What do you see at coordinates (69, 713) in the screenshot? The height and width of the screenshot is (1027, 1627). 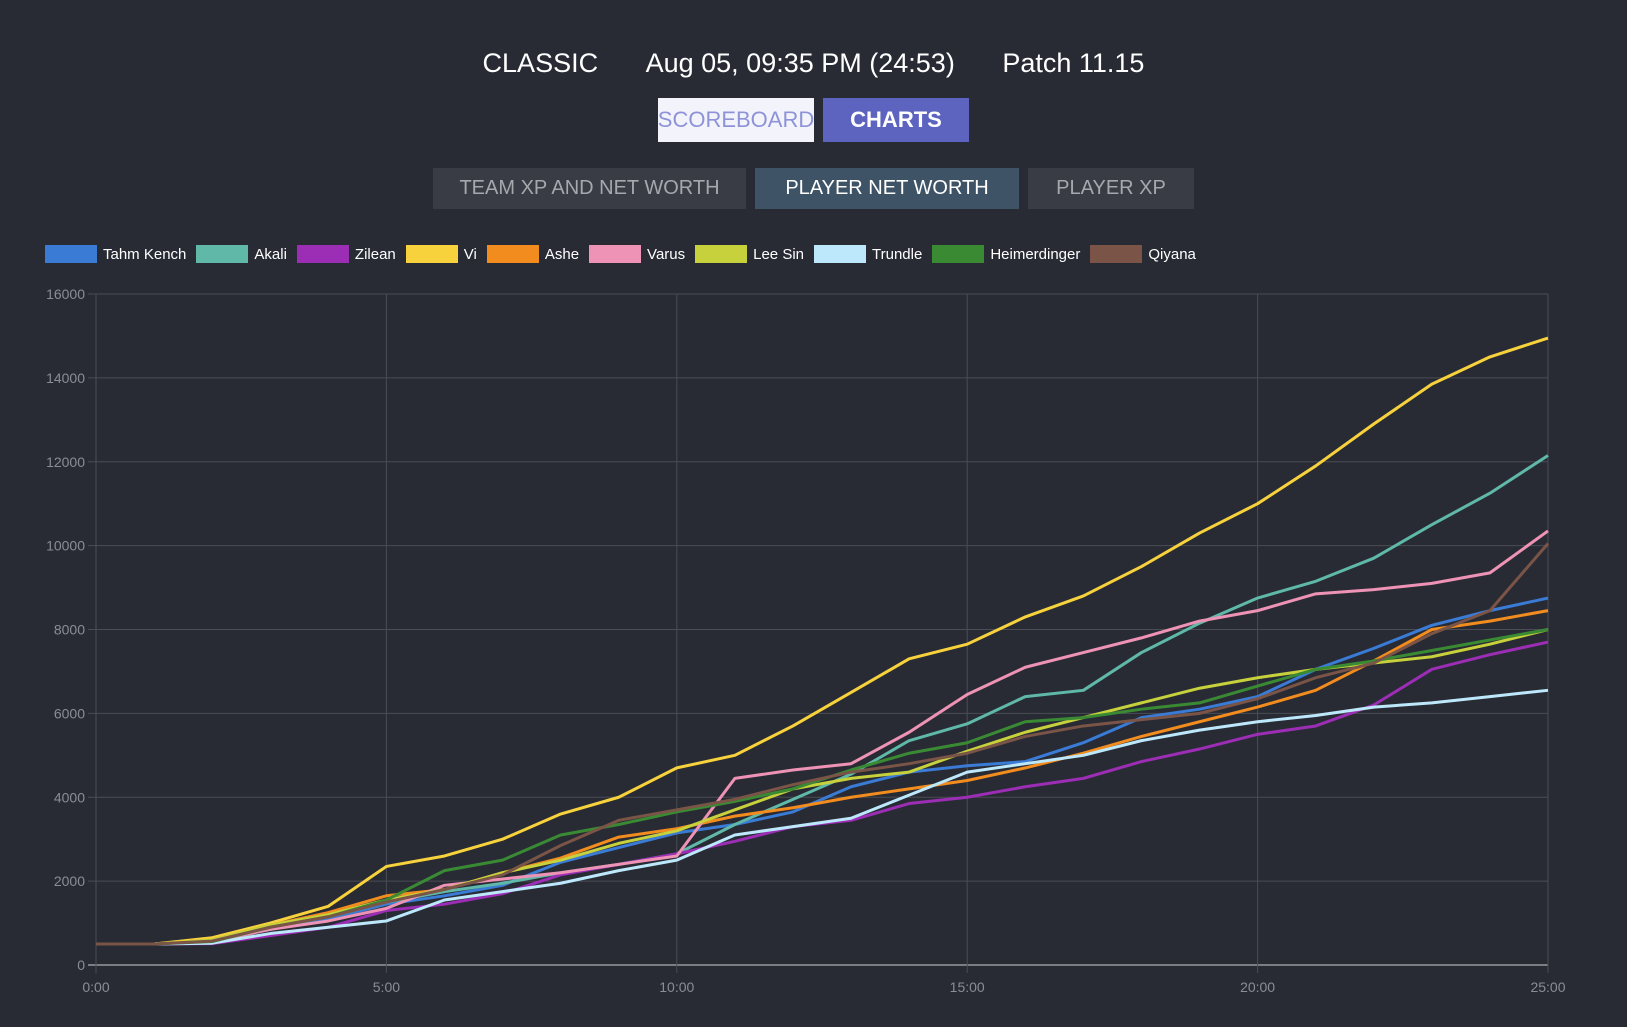 I see `y-tick-label: 6000` at bounding box center [69, 713].